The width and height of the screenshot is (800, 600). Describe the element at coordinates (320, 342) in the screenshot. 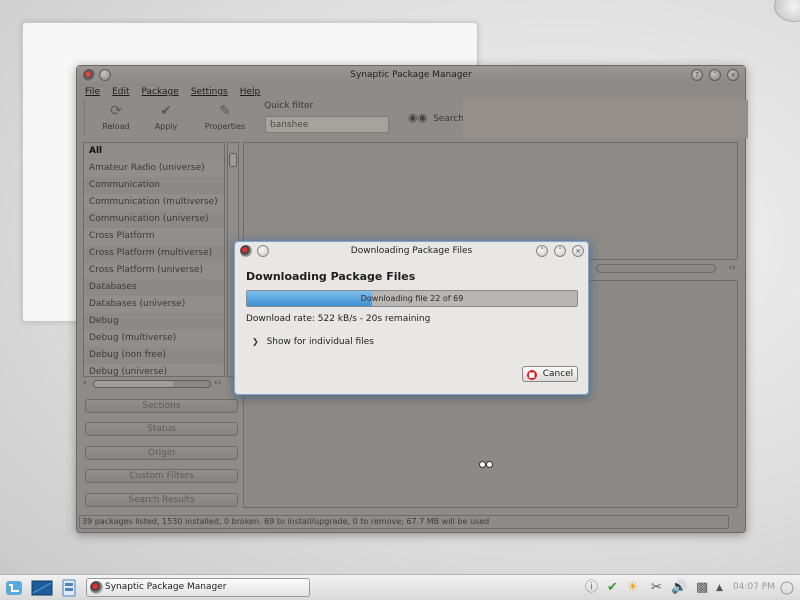

I see `expander-label: Show for individual files` at that location.